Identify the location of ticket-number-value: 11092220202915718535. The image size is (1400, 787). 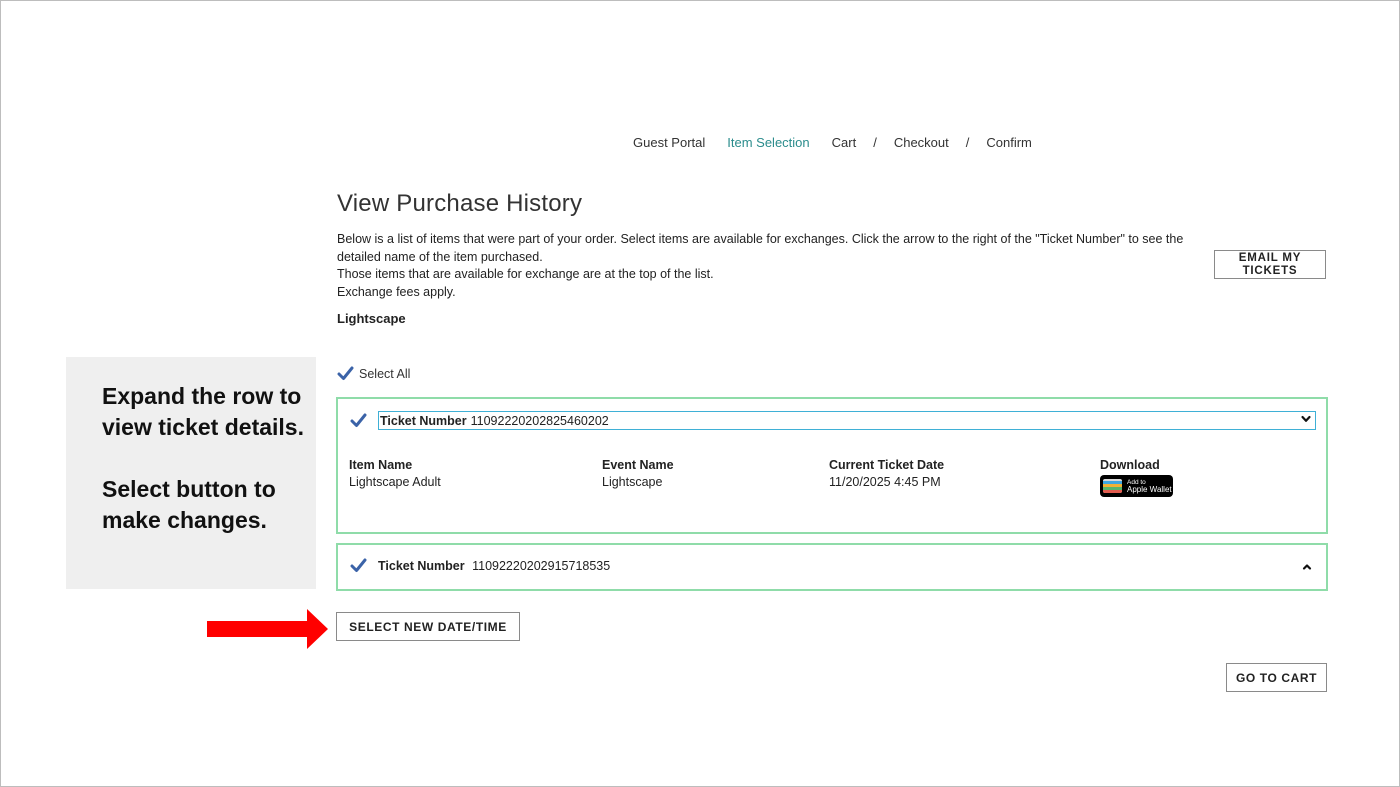
(541, 566).